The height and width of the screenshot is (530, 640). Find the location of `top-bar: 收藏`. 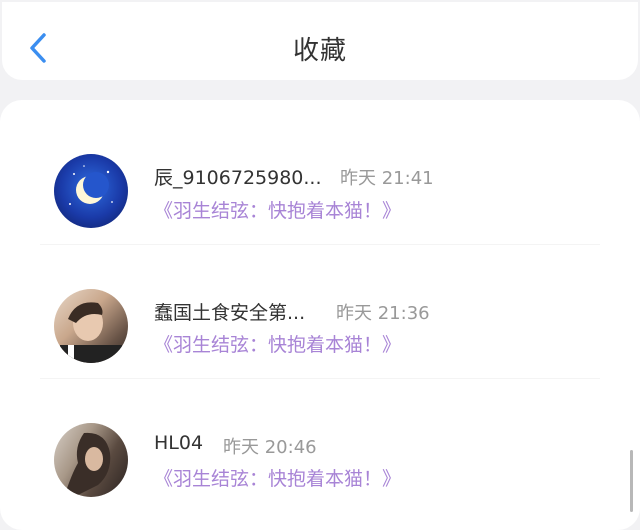

top-bar: 收藏 is located at coordinates (320, 41).